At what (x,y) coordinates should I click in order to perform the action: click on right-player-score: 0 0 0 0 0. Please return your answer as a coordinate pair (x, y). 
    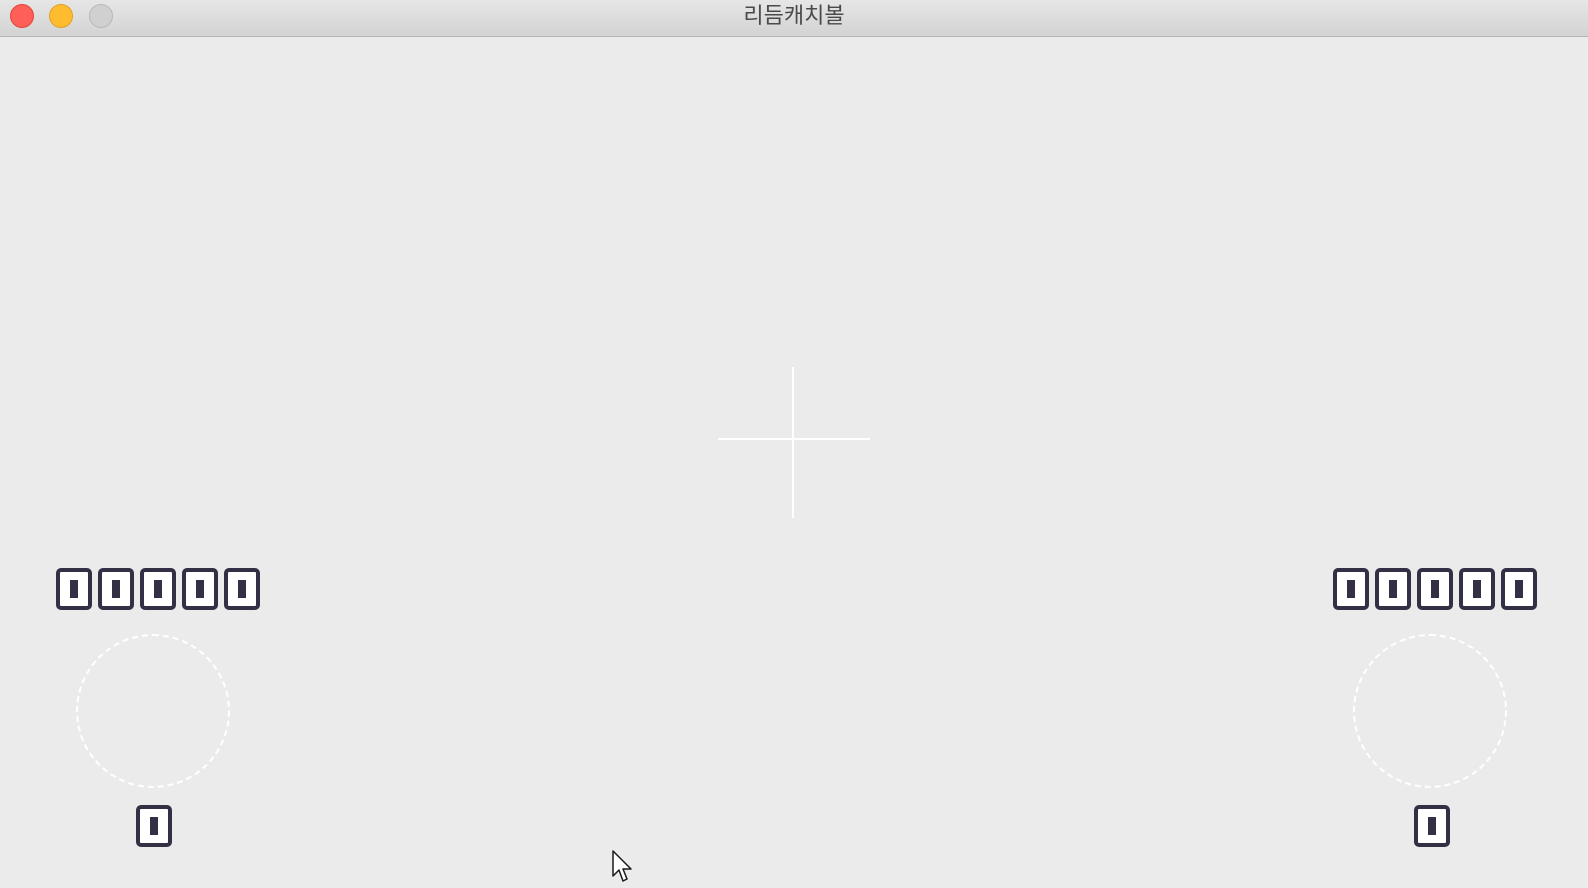
    Looking at the image, I should click on (1435, 589).